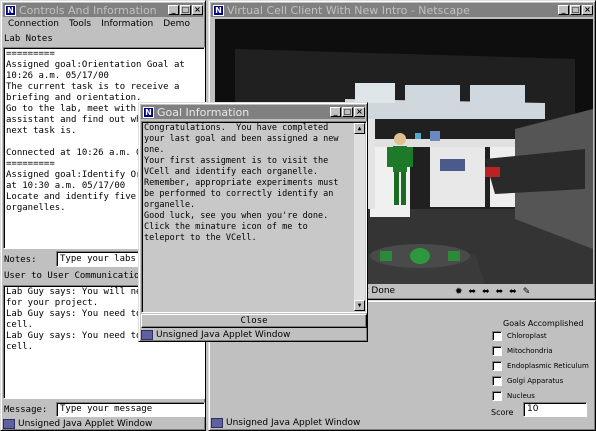  I want to click on menu-tools: Tools, so click(80, 24).